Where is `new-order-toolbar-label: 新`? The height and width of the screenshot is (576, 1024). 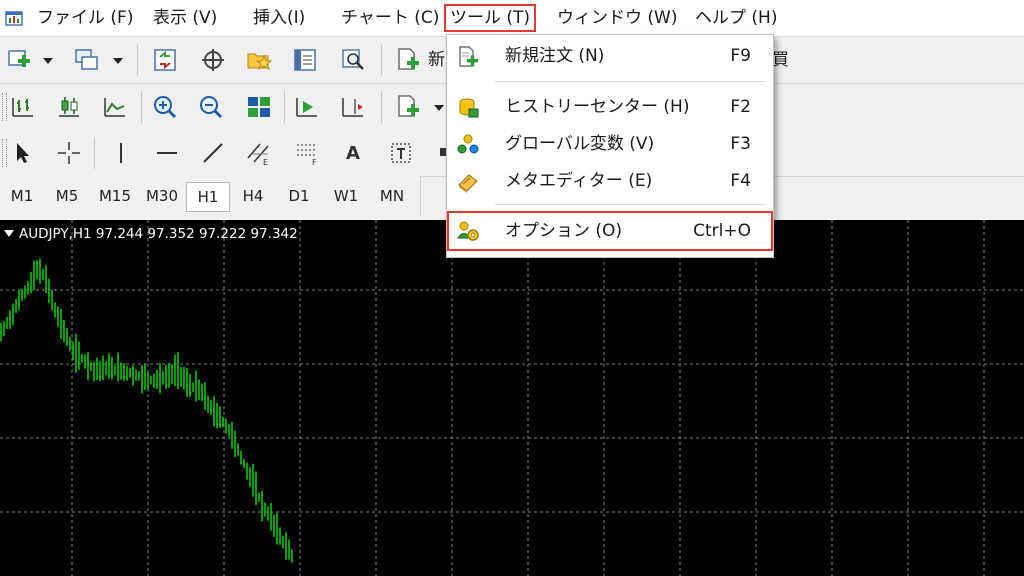
new-order-toolbar-label: 新 is located at coordinates (436, 60).